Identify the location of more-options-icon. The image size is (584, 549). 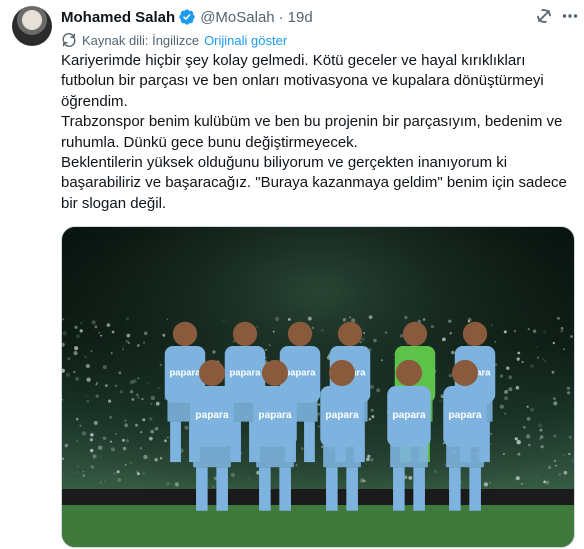
(570, 16).